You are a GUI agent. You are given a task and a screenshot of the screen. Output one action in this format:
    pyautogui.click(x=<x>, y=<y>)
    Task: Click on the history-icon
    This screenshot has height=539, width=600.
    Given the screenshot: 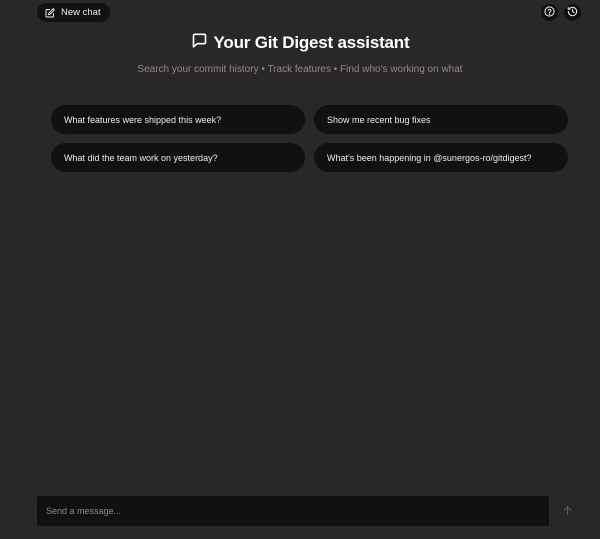 What is the action you would take?
    pyautogui.click(x=572, y=13)
    